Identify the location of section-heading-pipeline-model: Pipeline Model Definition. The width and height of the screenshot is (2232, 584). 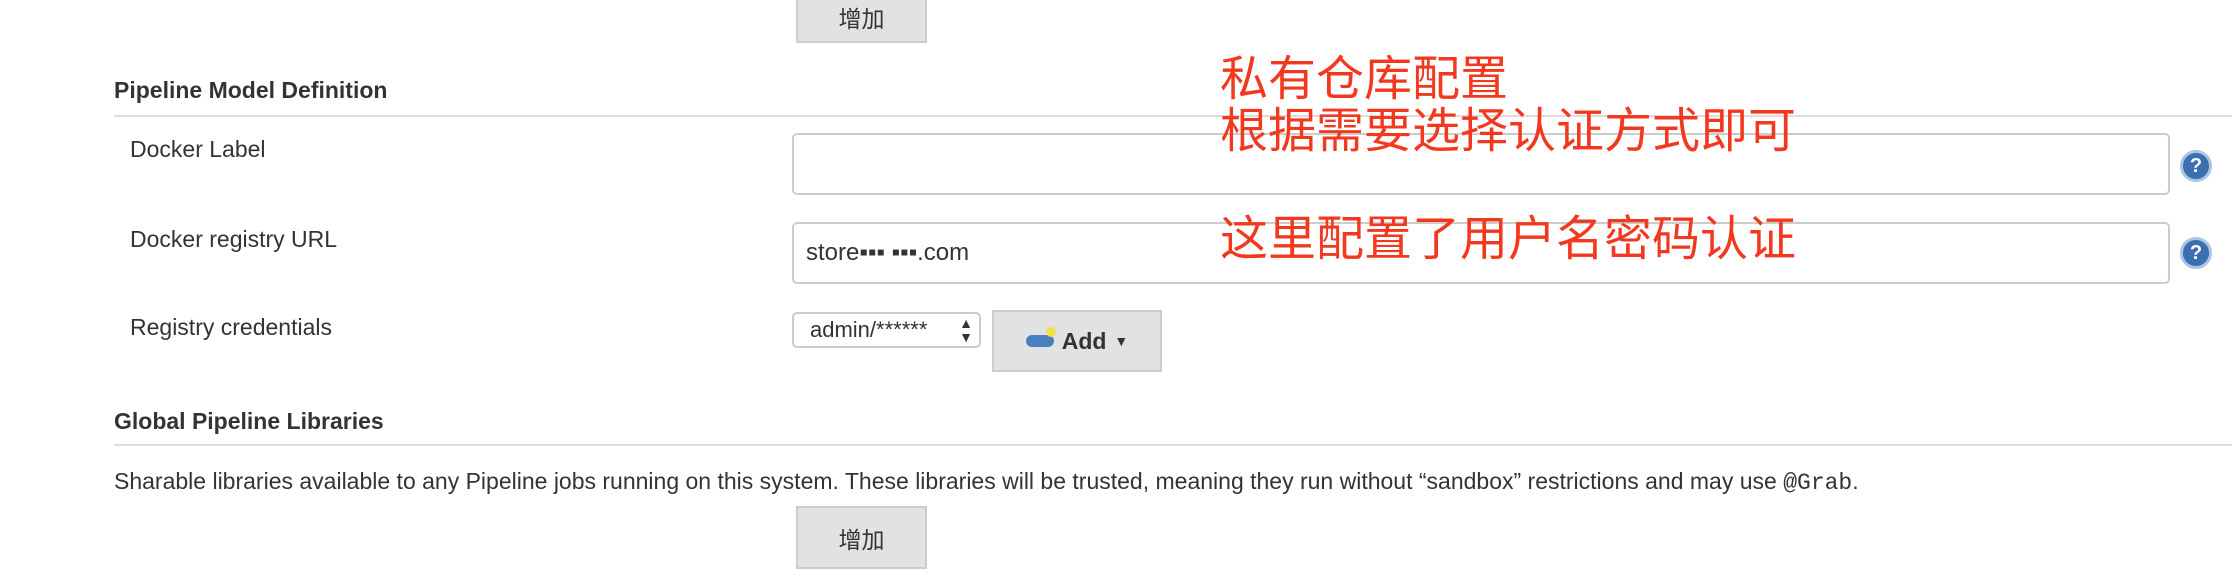
(251, 90).